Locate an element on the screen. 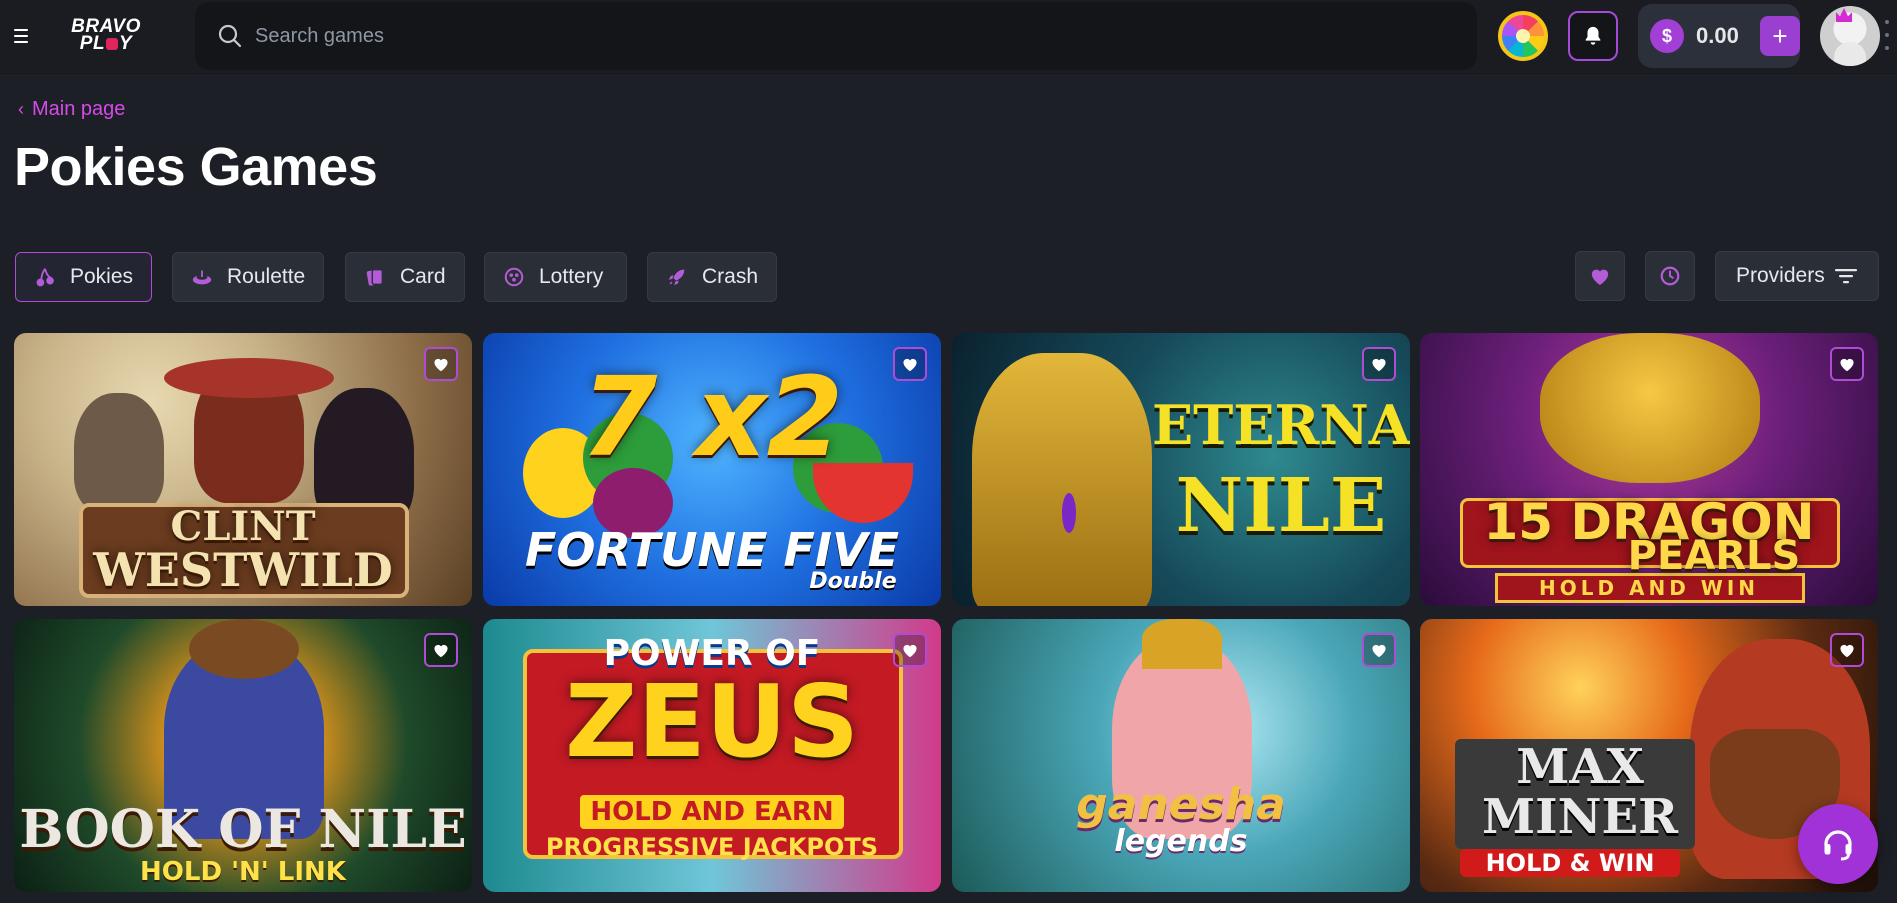 This screenshot has height=903, width=1897. game-title-line-2: ZEUS is located at coordinates (712, 721).